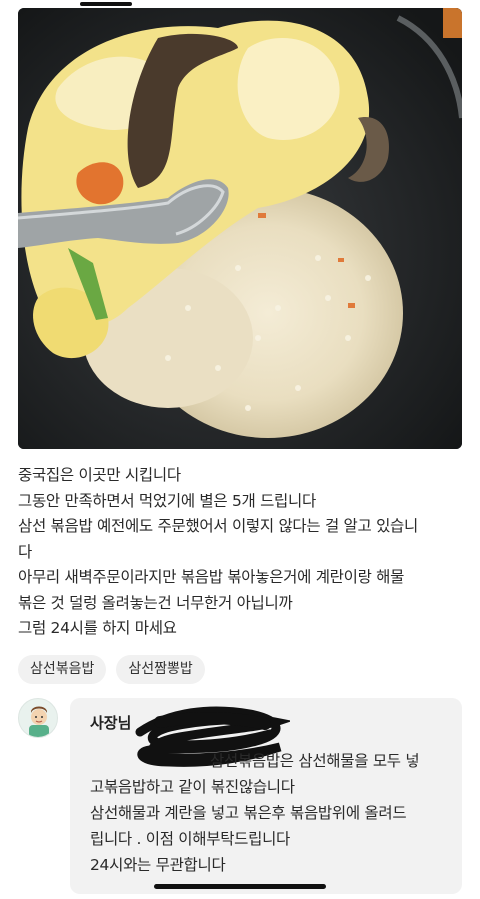 The width and height of the screenshot is (480, 899). What do you see at coordinates (192, 787) in the screenshot?
I see `reply-line: 고볶음밥하고 같이 볶진않습니다` at bounding box center [192, 787].